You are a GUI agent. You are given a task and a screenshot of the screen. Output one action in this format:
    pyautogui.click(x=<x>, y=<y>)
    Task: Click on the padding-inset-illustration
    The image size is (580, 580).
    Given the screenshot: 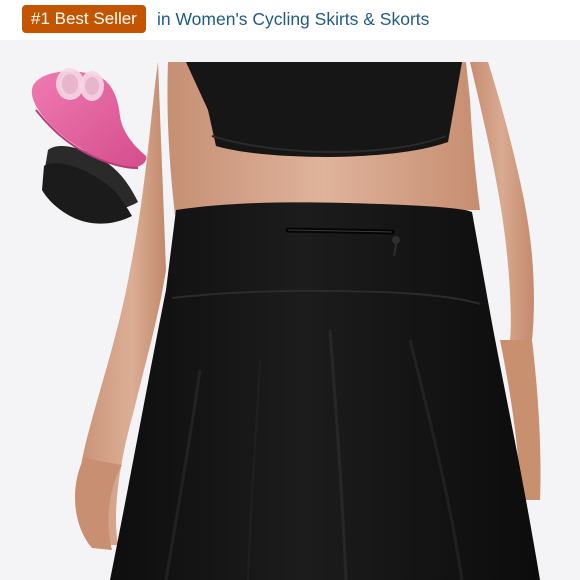 What is the action you would take?
    pyautogui.click(x=89, y=146)
    